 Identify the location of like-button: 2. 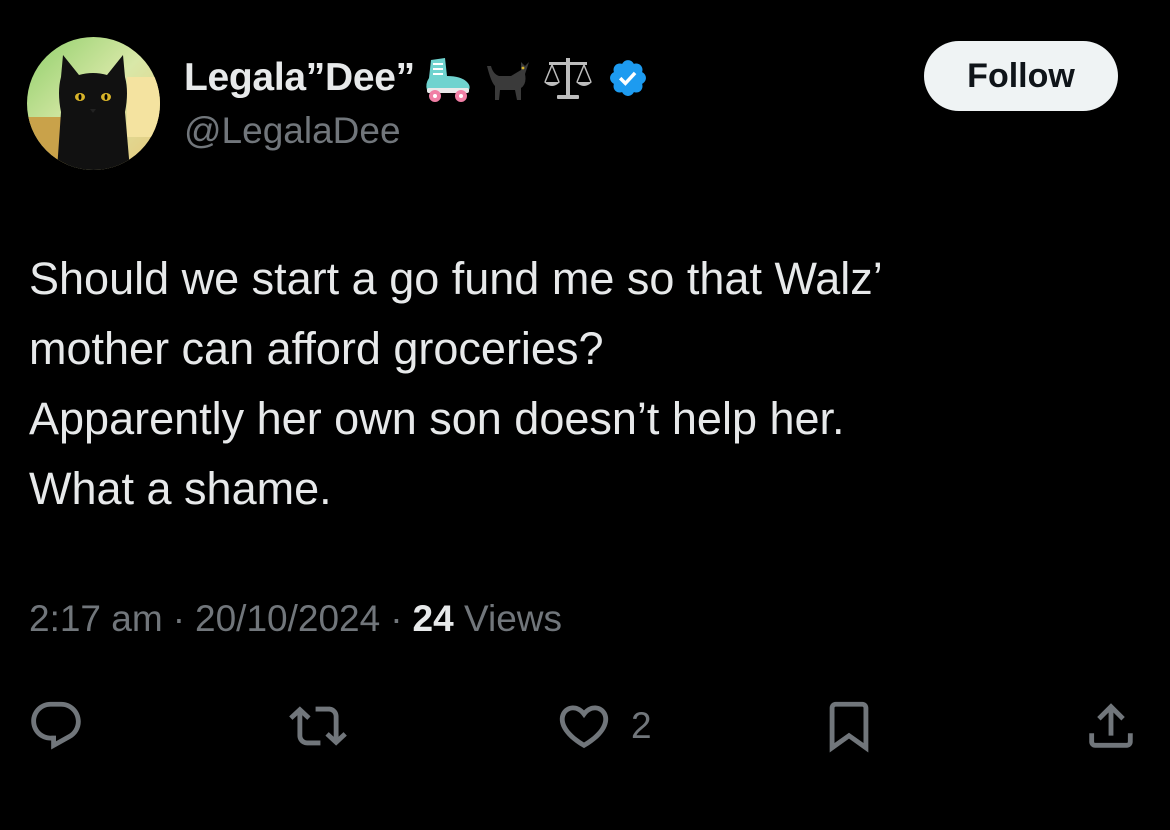
(603, 726).